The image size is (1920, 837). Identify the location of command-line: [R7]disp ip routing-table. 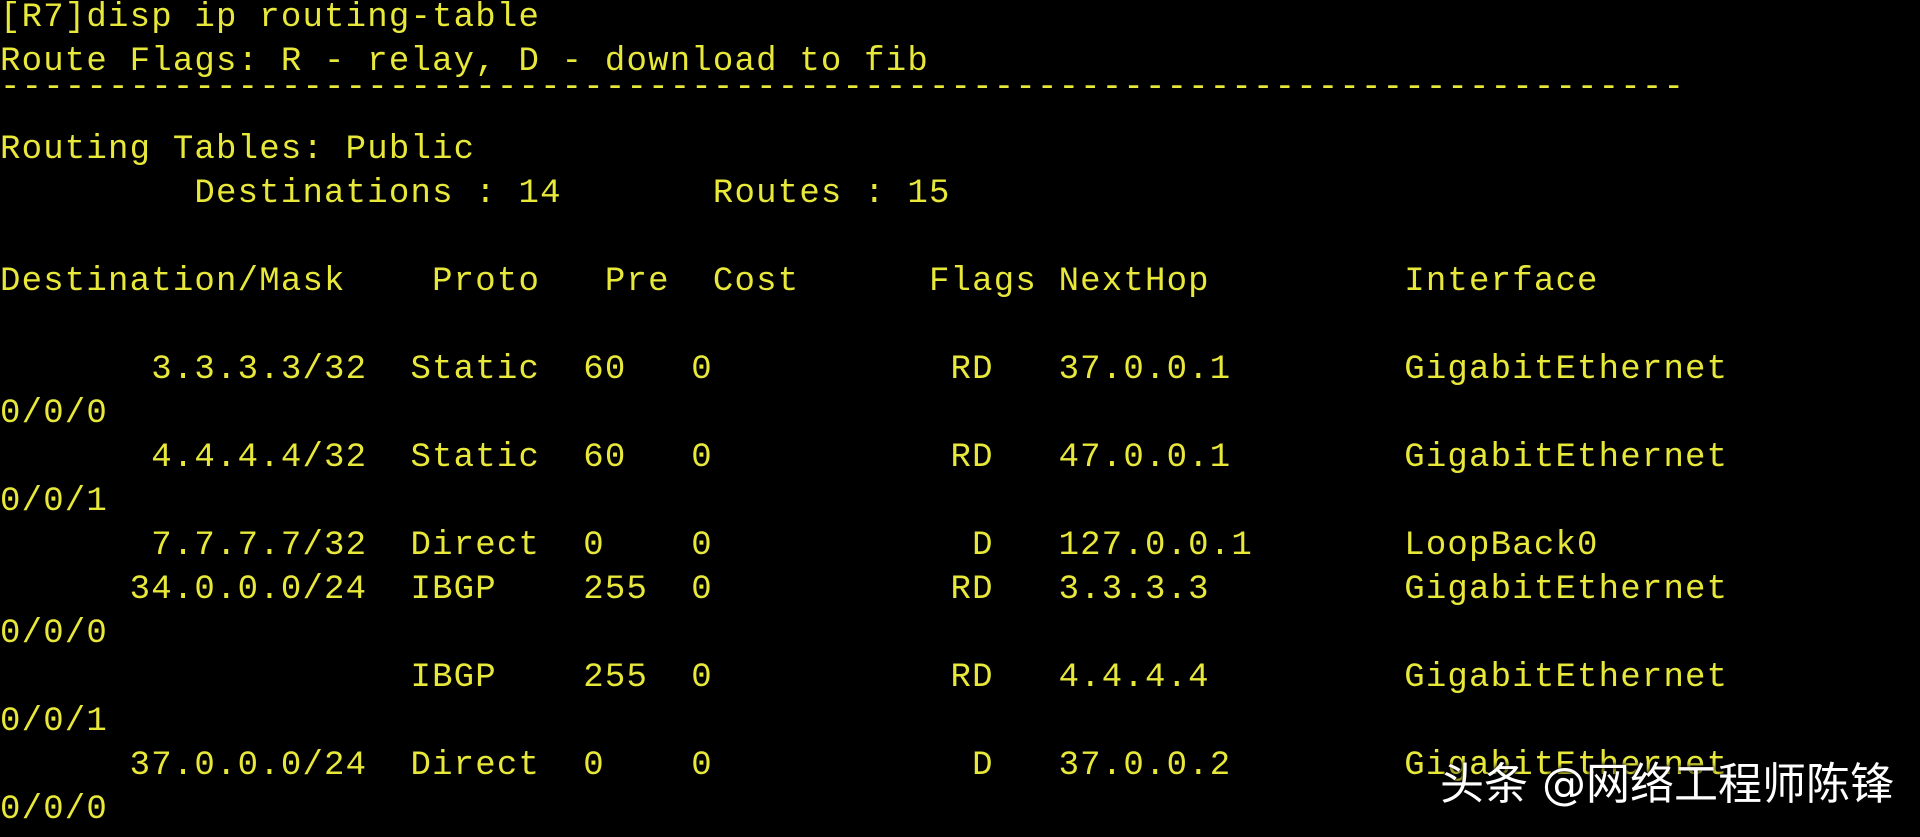
(270, 18).